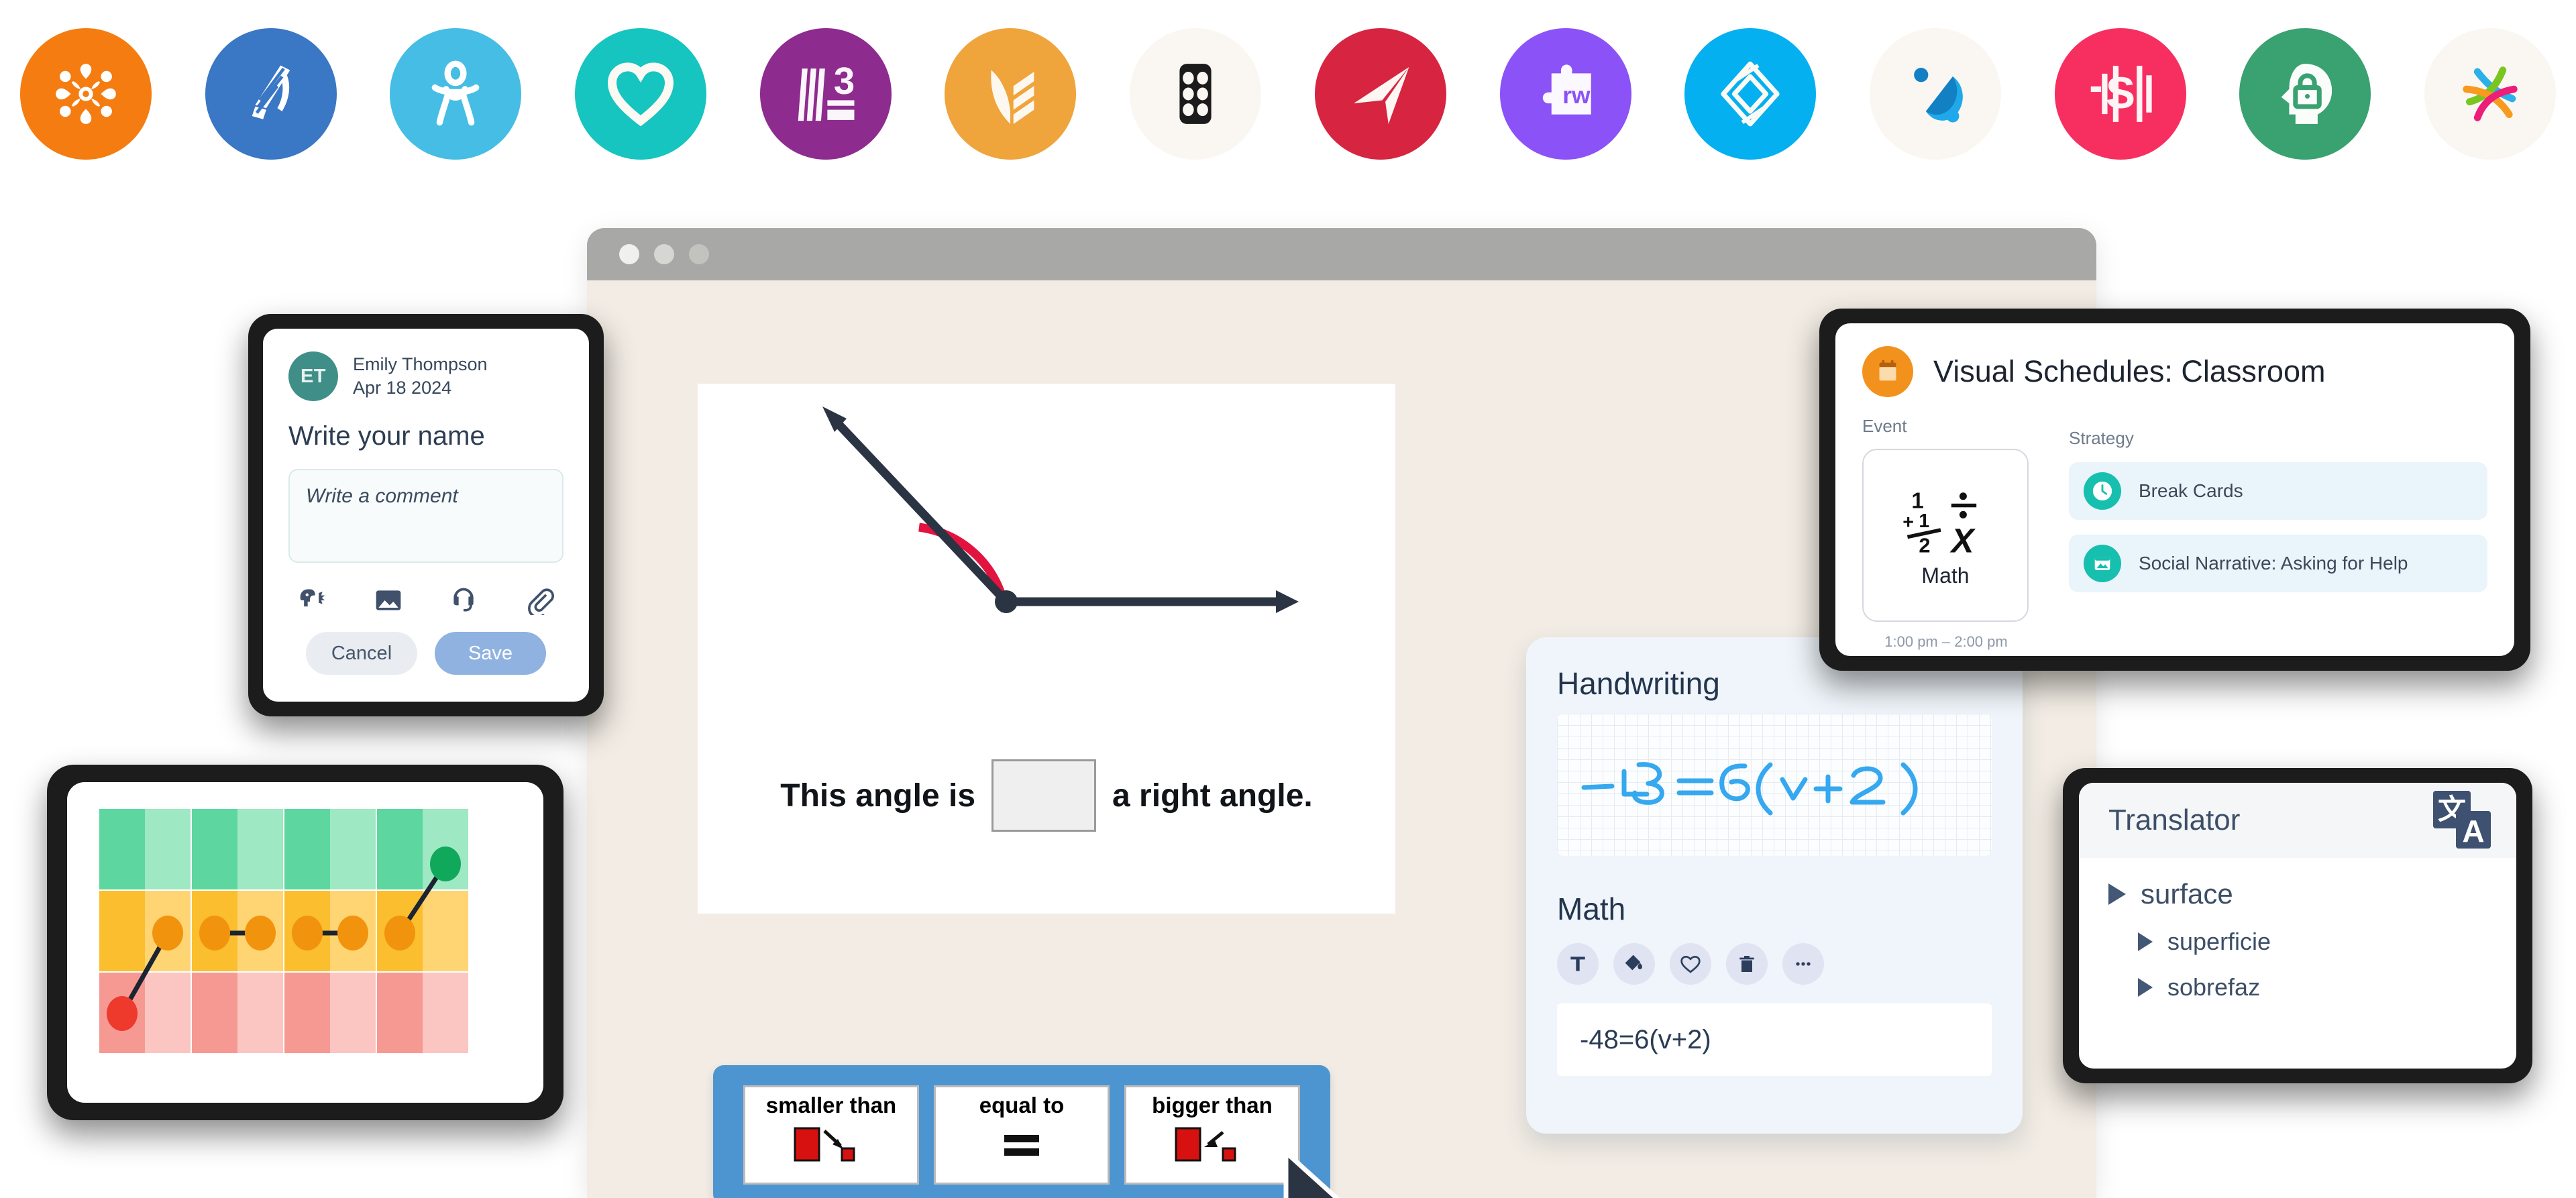 The height and width of the screenshot is (1198, 2576). What do you see at coordinates (1196, 94) in the screenshot?
I see `braille-dots-icon` at bounding box center [1196, 94].